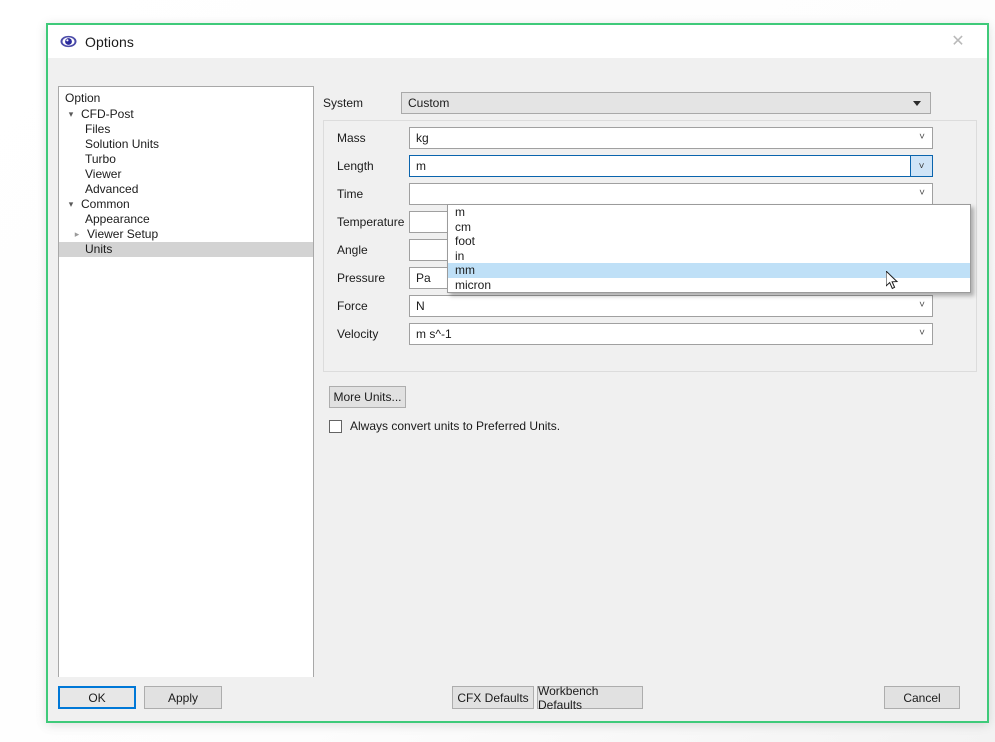  I want to click on mass-row: Mass kg ˅, so click(650, 138).